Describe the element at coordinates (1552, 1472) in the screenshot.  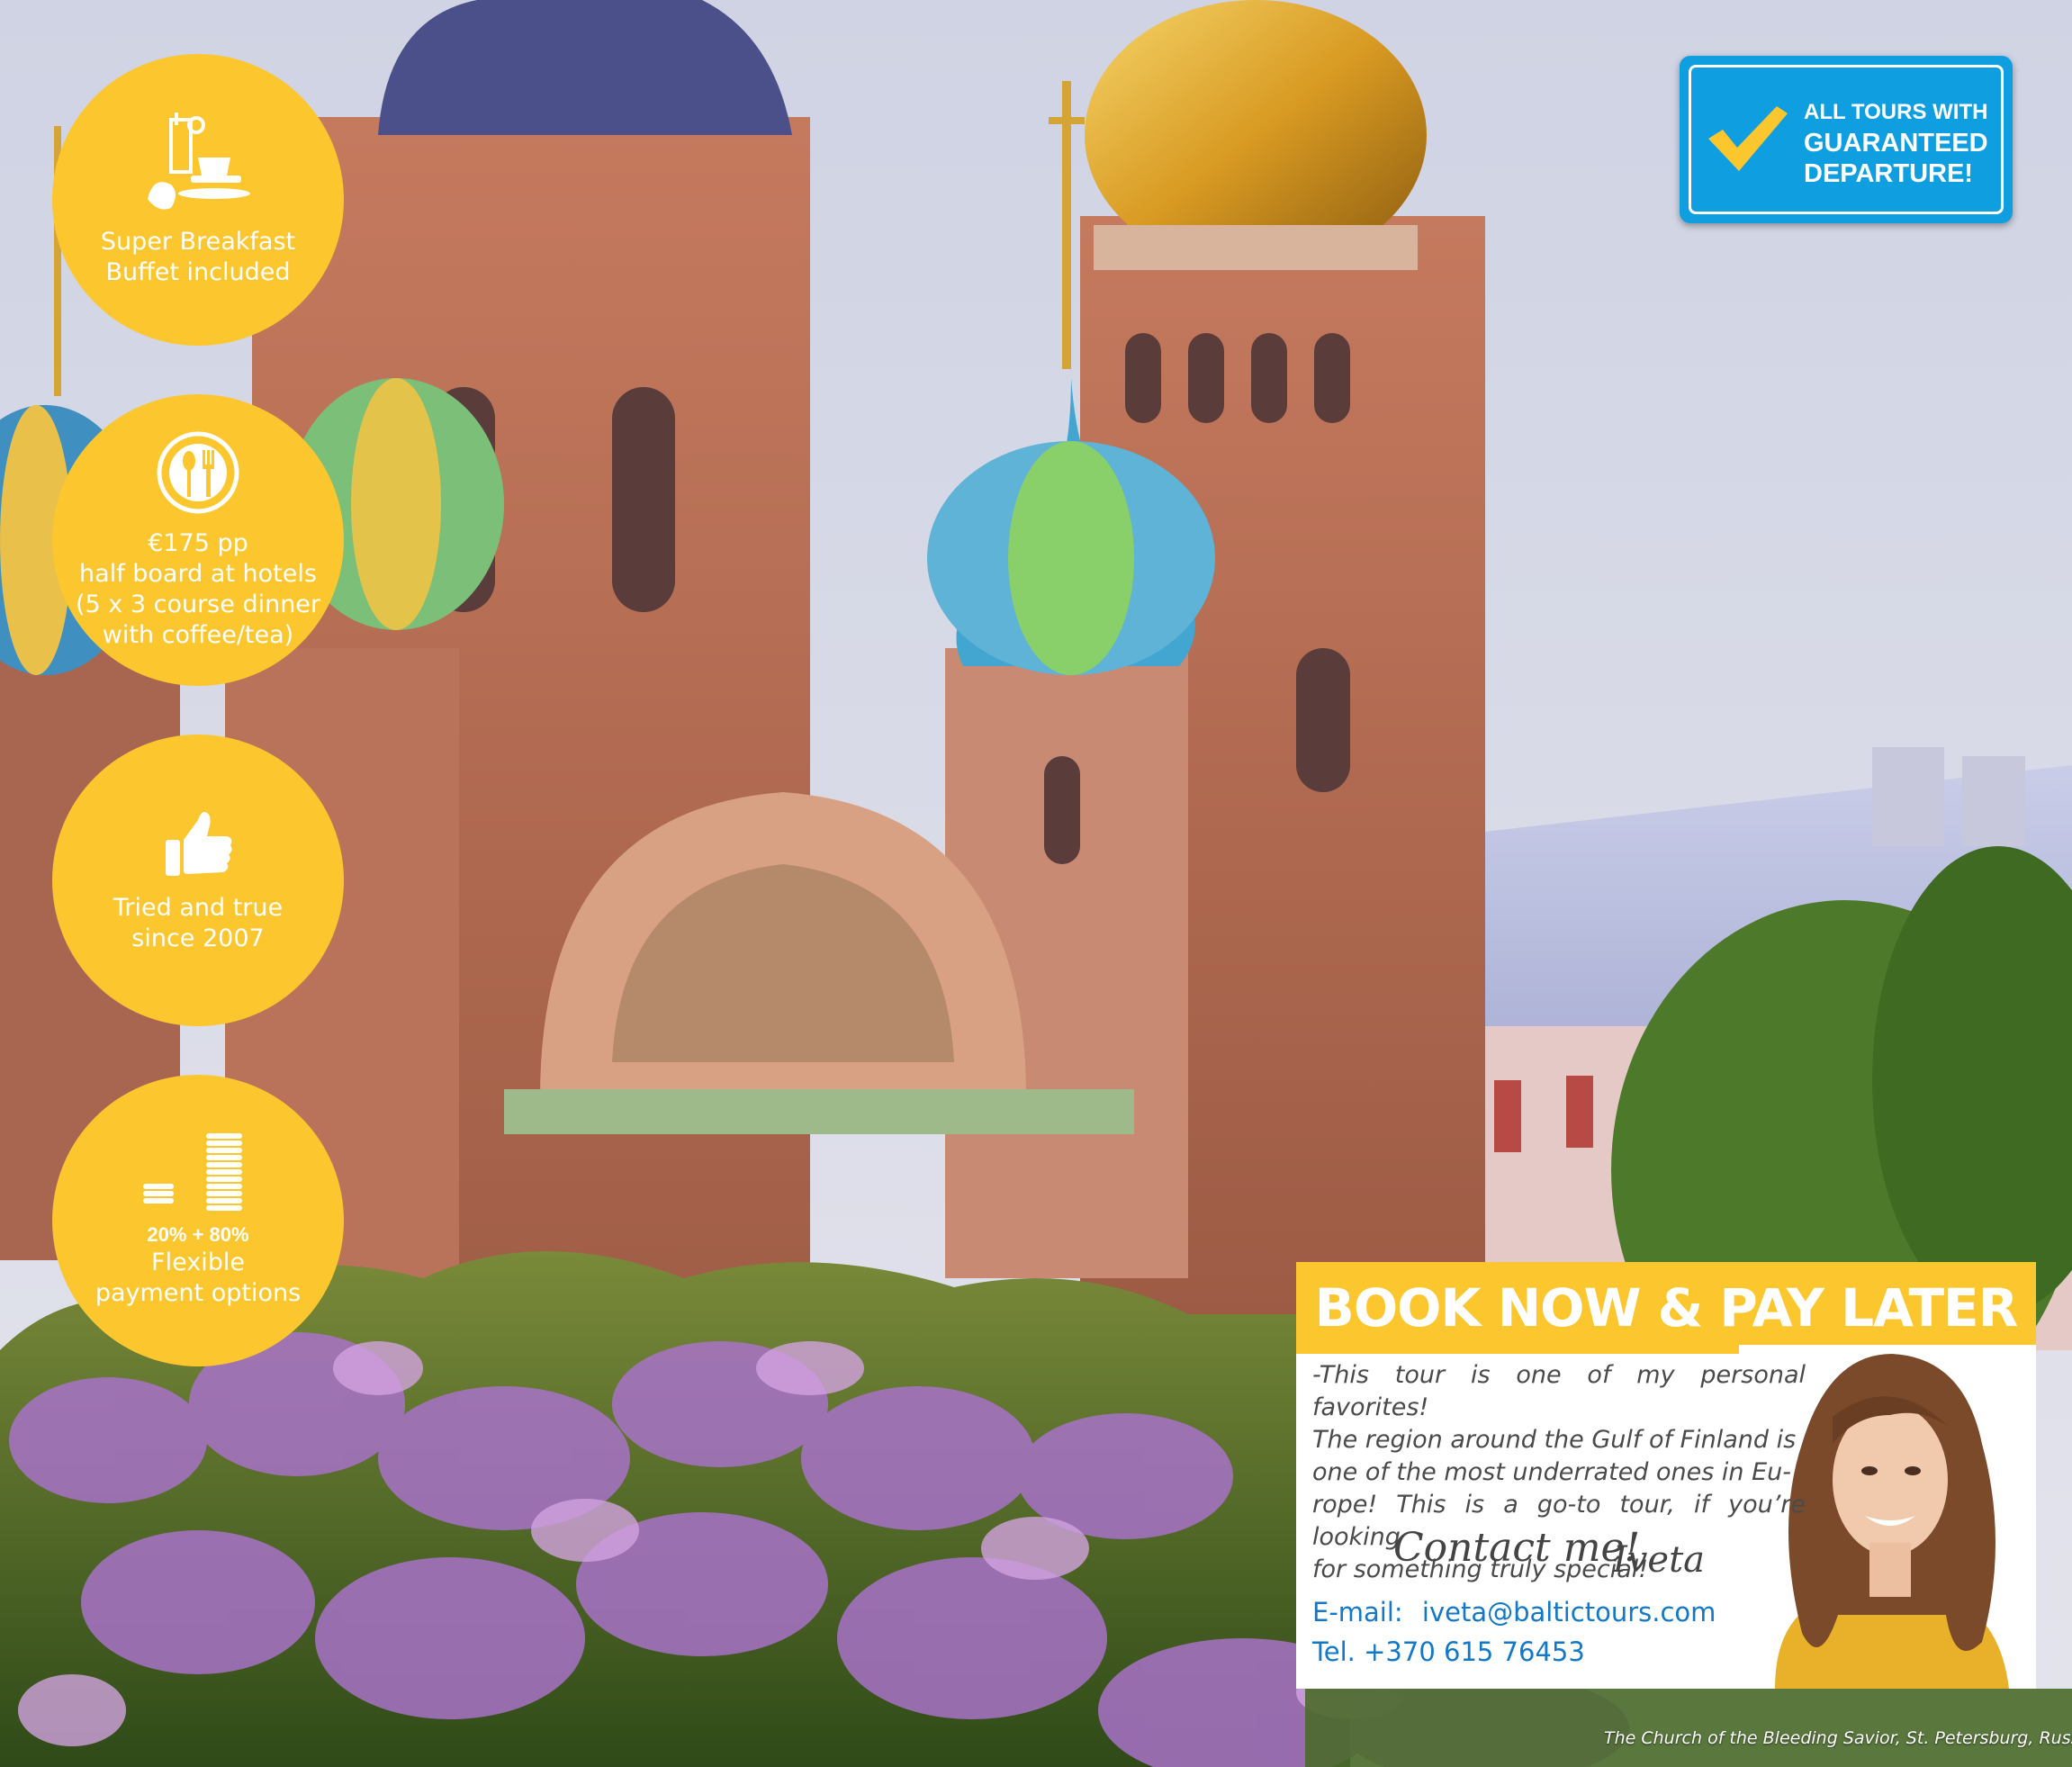
I see `quote-line: one of the most underrated ones in Eu-` at that location.